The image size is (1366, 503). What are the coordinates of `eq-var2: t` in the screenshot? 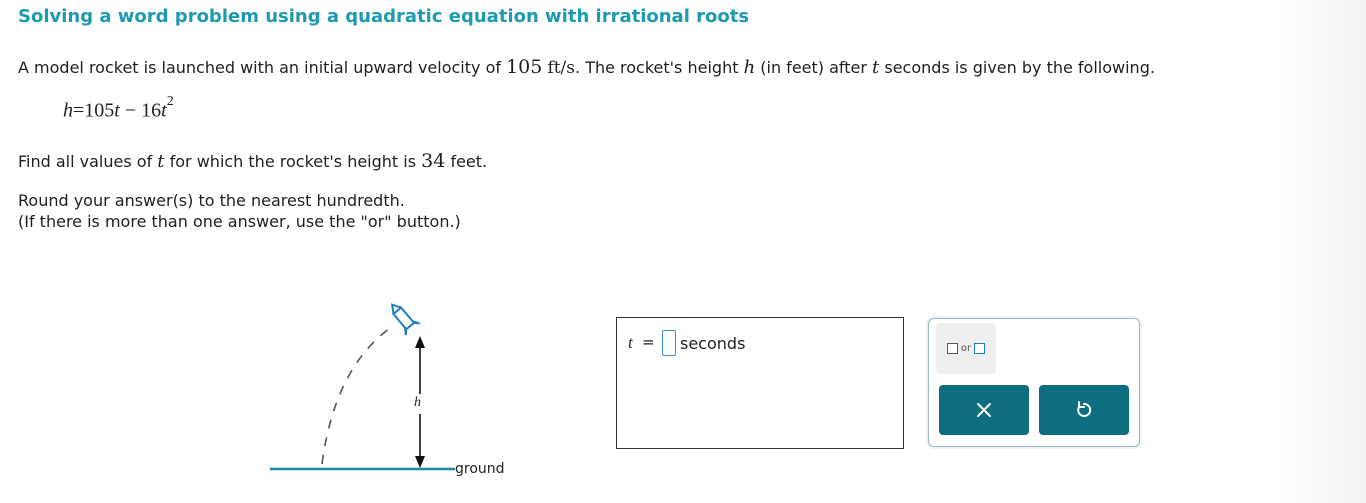 It's located at (164, 110).